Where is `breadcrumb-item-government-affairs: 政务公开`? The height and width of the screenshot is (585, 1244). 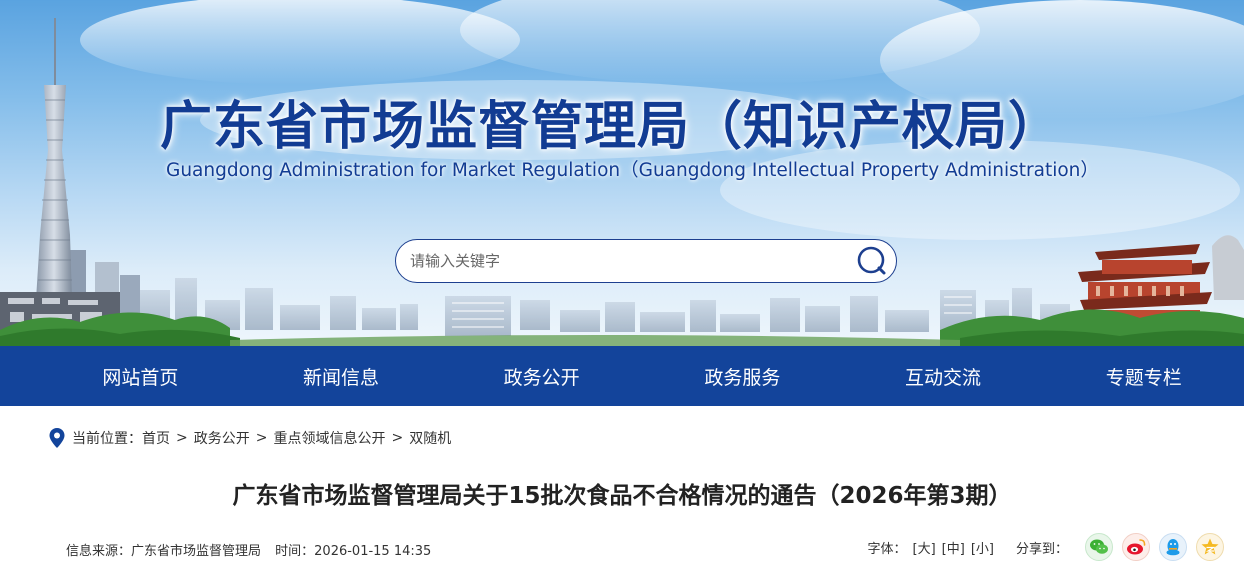 breadcrumb-item-government-affairs: 政务公开 is located at coordinates (222, 438).